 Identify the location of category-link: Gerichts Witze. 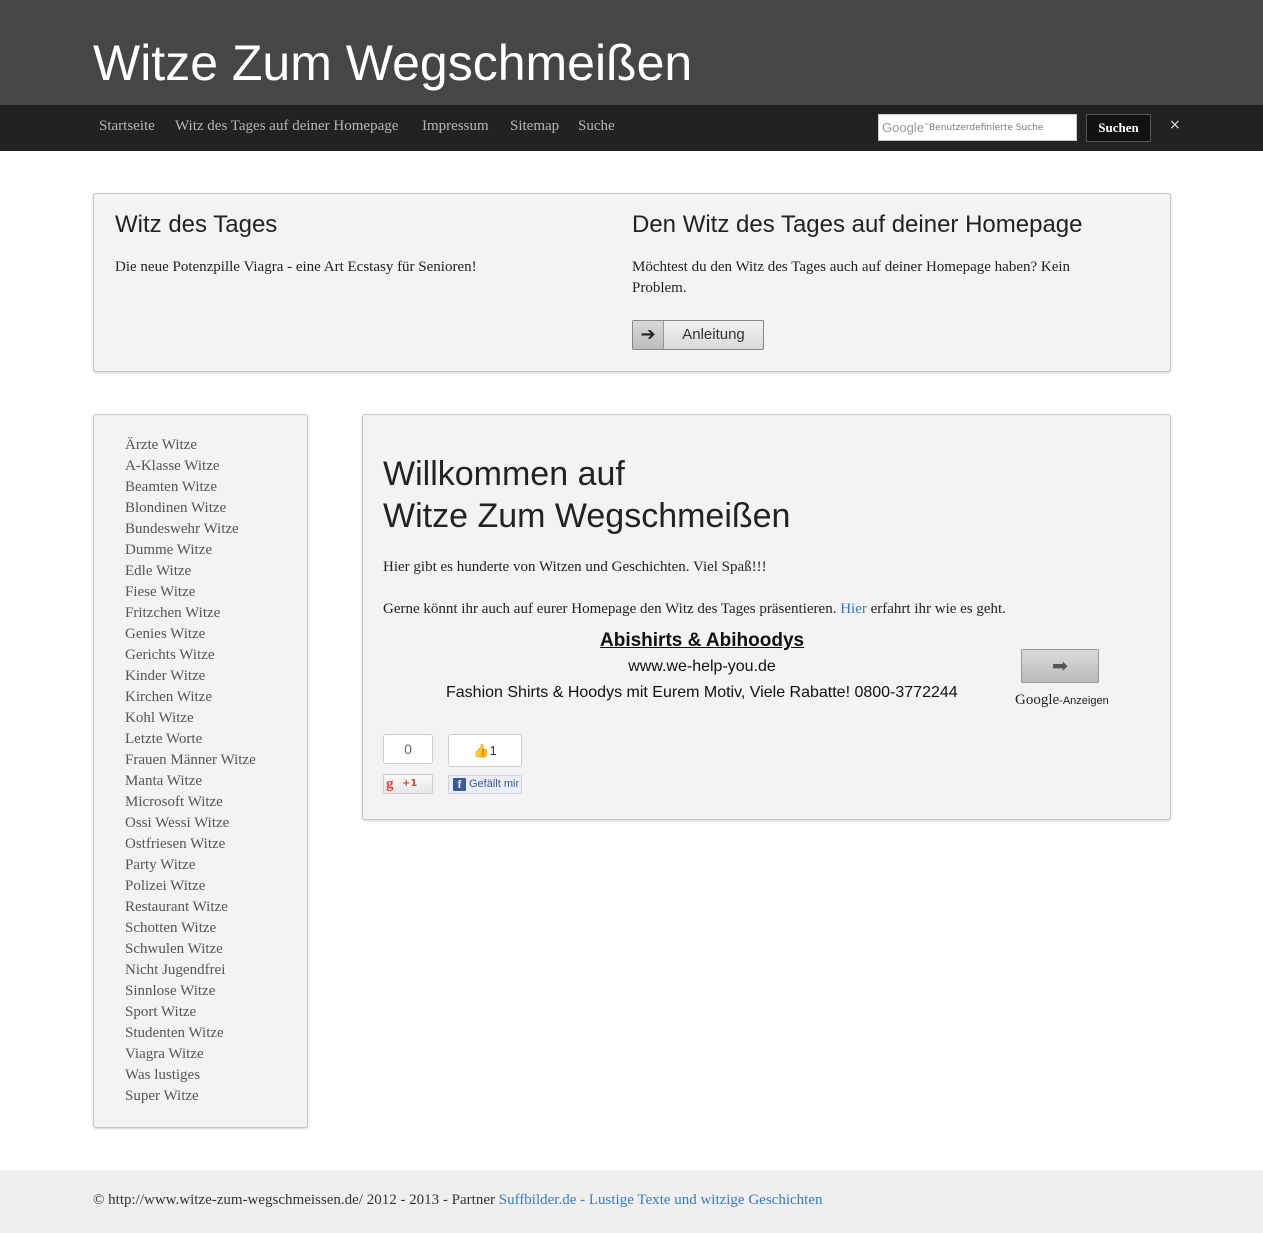
(190, 655).